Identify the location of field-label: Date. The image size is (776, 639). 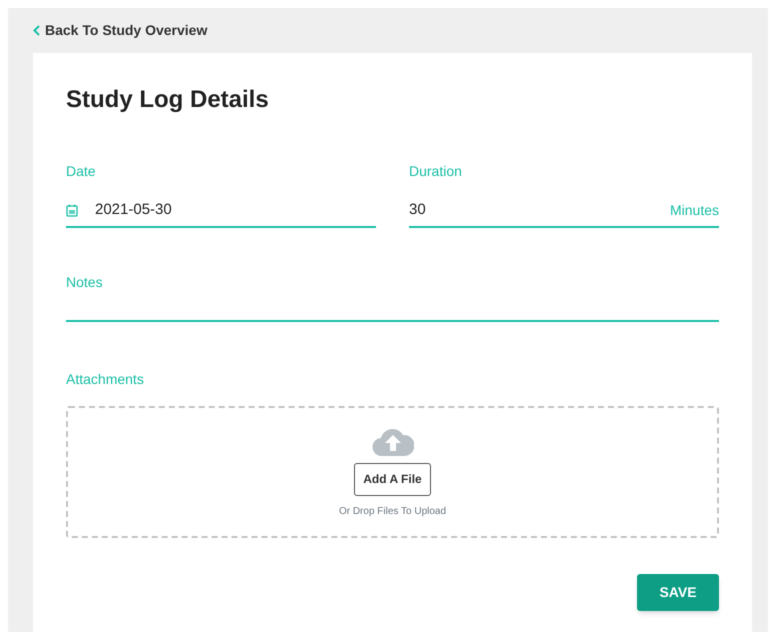
(81, 171).